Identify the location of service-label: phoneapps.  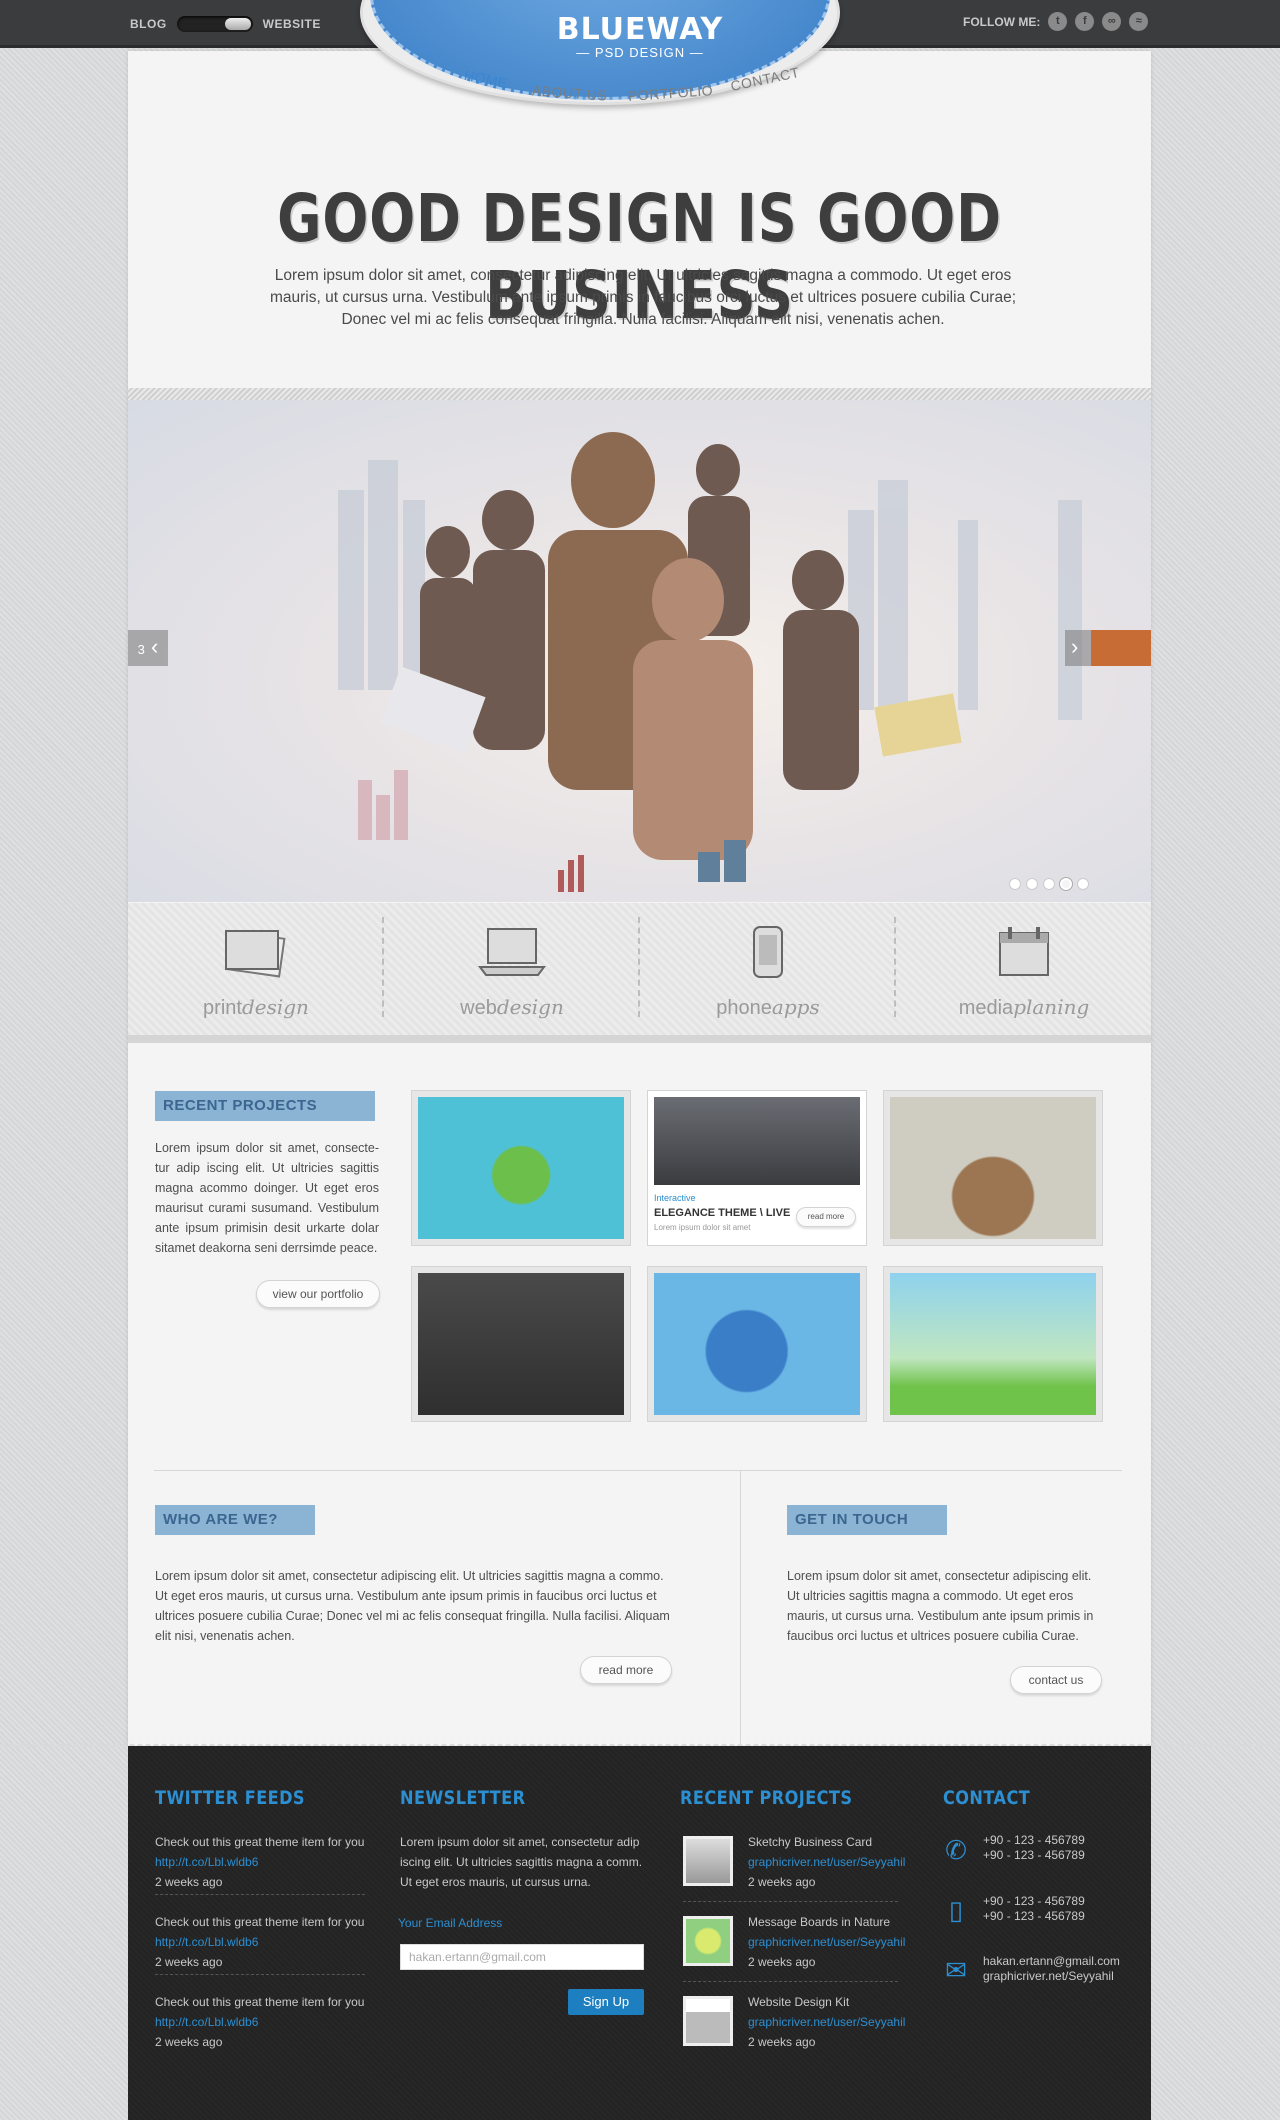
(768, 1007).